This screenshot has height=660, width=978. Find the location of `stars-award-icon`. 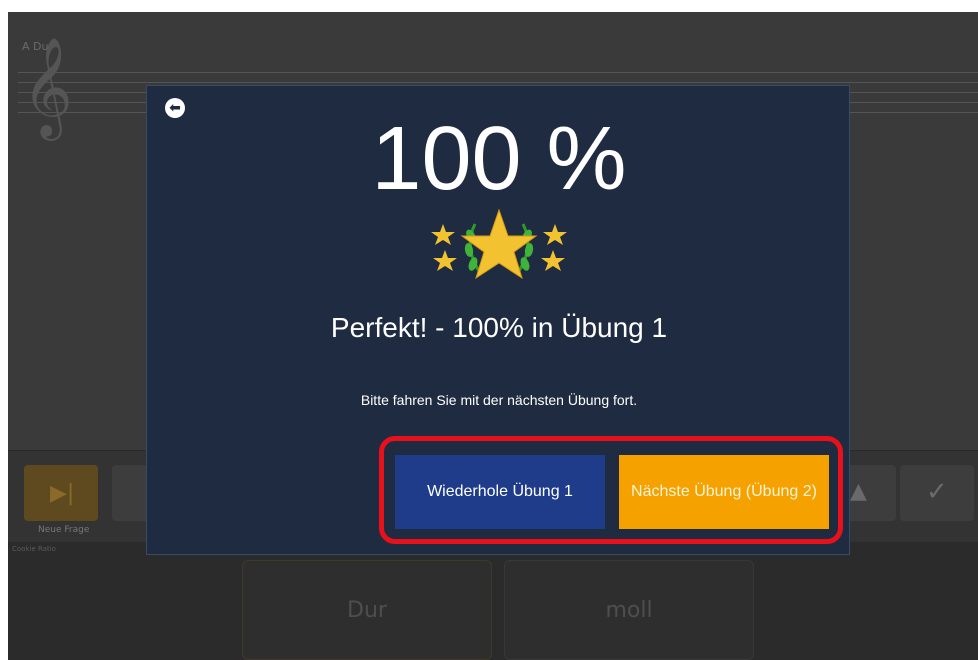

stars-award-icon is located at coordinates (499, 244).